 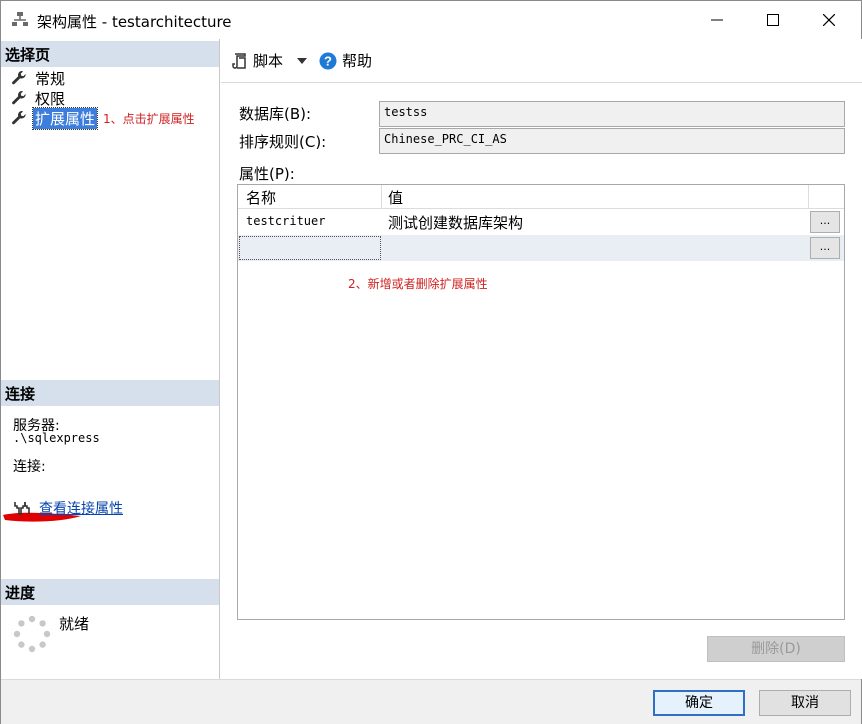 What do you see at coordinates (29, 467) in the screenshot?
I see `connection-label: 连接:` at bounding box center [29, 467].